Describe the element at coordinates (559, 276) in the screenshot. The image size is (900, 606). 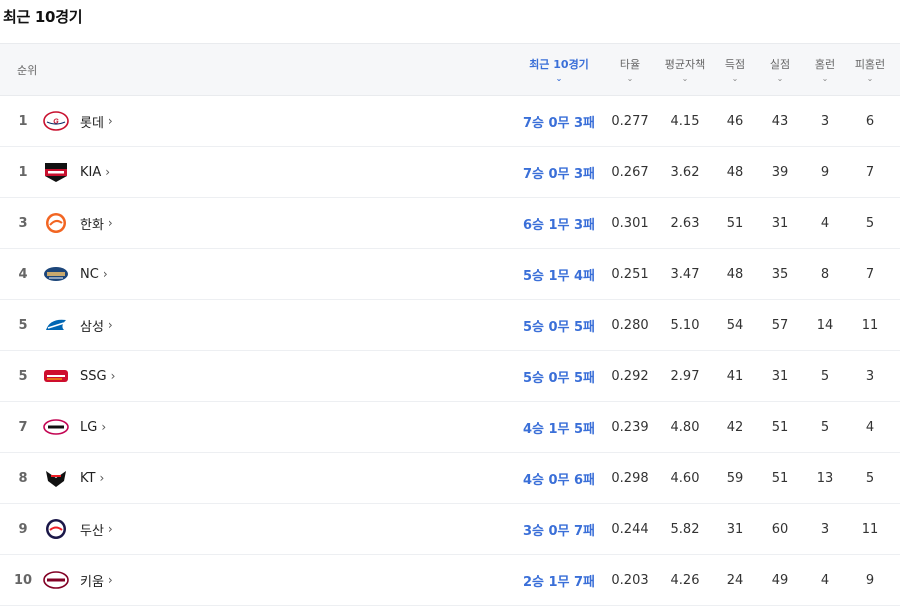
I see `recent-record-cell: 5승 1무 4패` at that location.